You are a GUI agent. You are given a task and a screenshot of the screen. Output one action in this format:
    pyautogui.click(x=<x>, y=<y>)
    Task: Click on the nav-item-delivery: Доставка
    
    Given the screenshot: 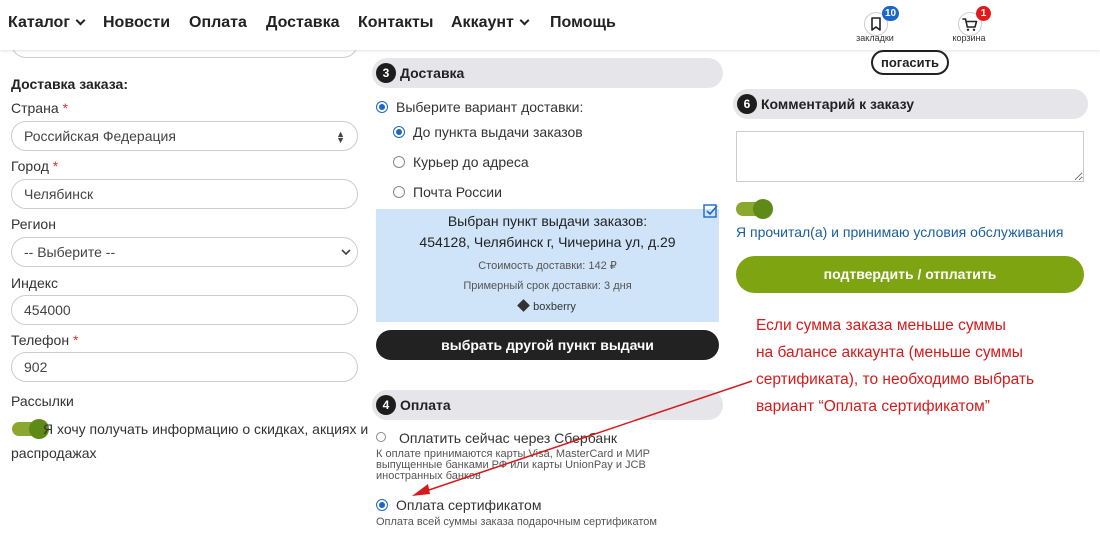 What is the action you would take?
    pyautogui.click(x=303, y=23)
    